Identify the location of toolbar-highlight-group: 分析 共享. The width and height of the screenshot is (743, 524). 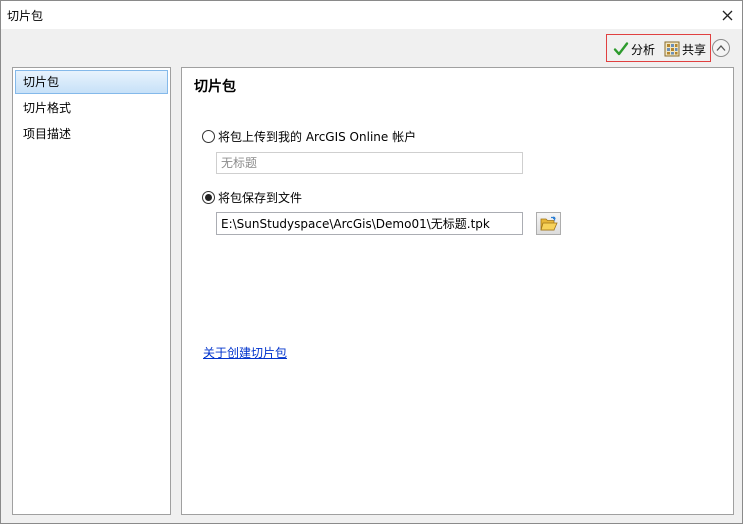
(658, 48).